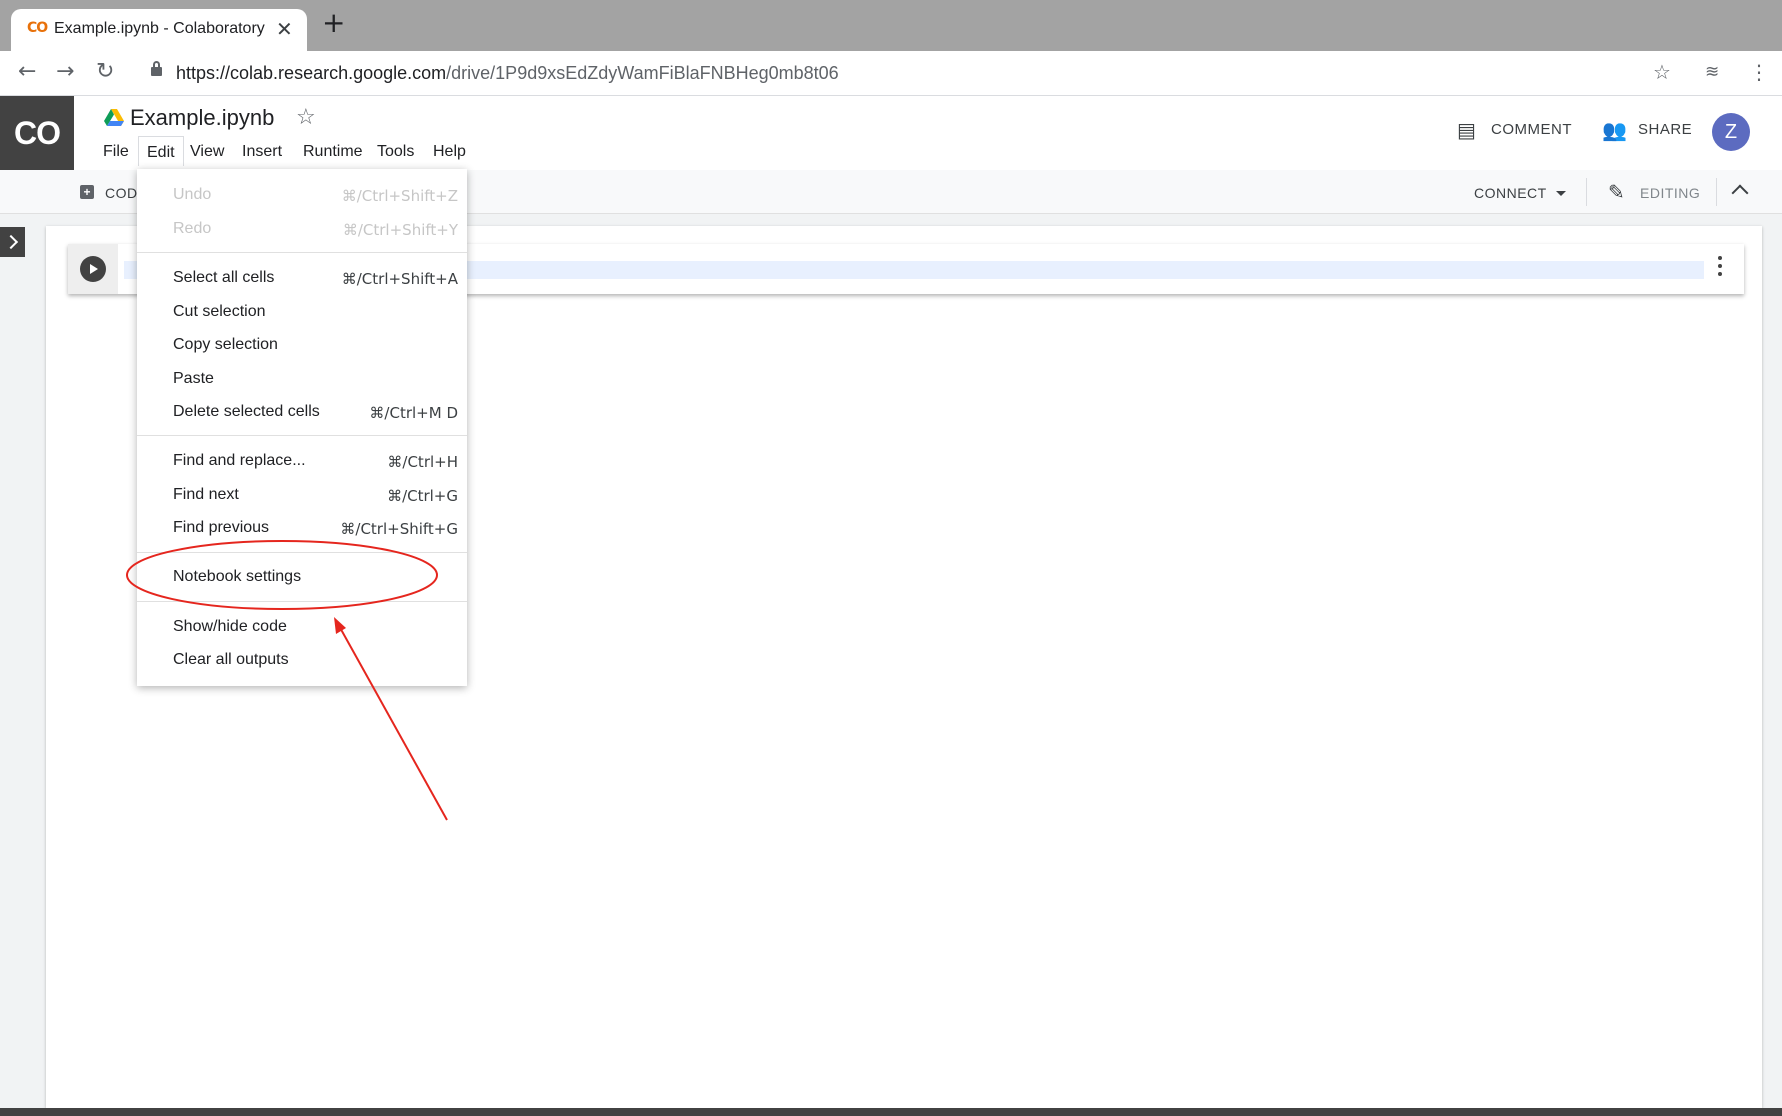  What do you see at coordinates (1665, 129) in the screenshot?
I see `share-button: SHARE` at bounding box center [1665, 129].